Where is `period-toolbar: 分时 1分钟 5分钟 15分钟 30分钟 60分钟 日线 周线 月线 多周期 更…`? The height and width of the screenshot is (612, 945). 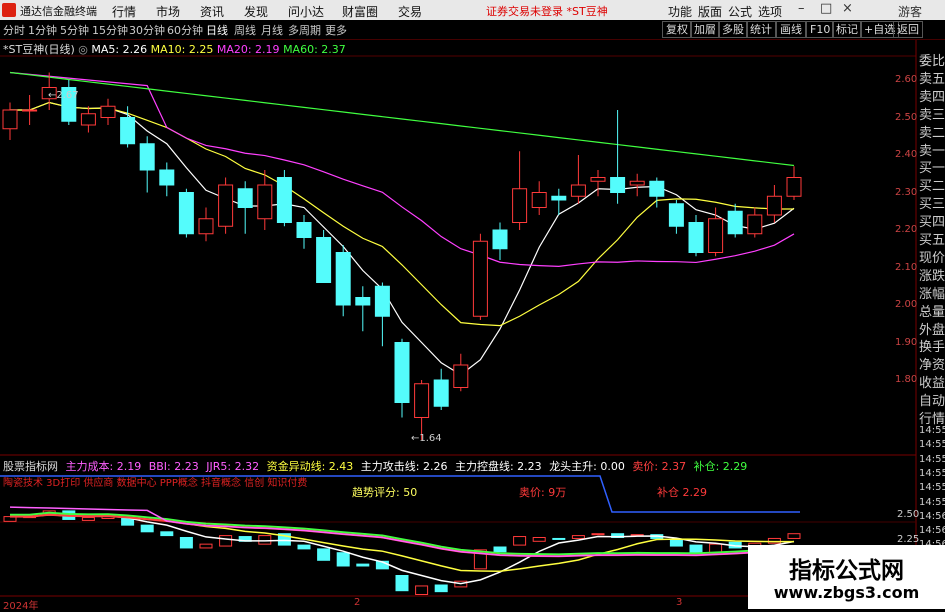
period-toolbar: 分时 1分钟 5分钟 15分钟 30分钟 60分钟 日线 周线 月线 多周期 更… is located at coordinates (472, 30).